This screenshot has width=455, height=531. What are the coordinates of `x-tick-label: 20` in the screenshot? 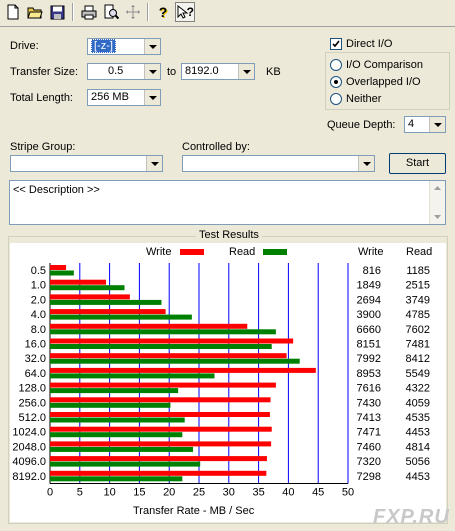 It's located at (169, 493).